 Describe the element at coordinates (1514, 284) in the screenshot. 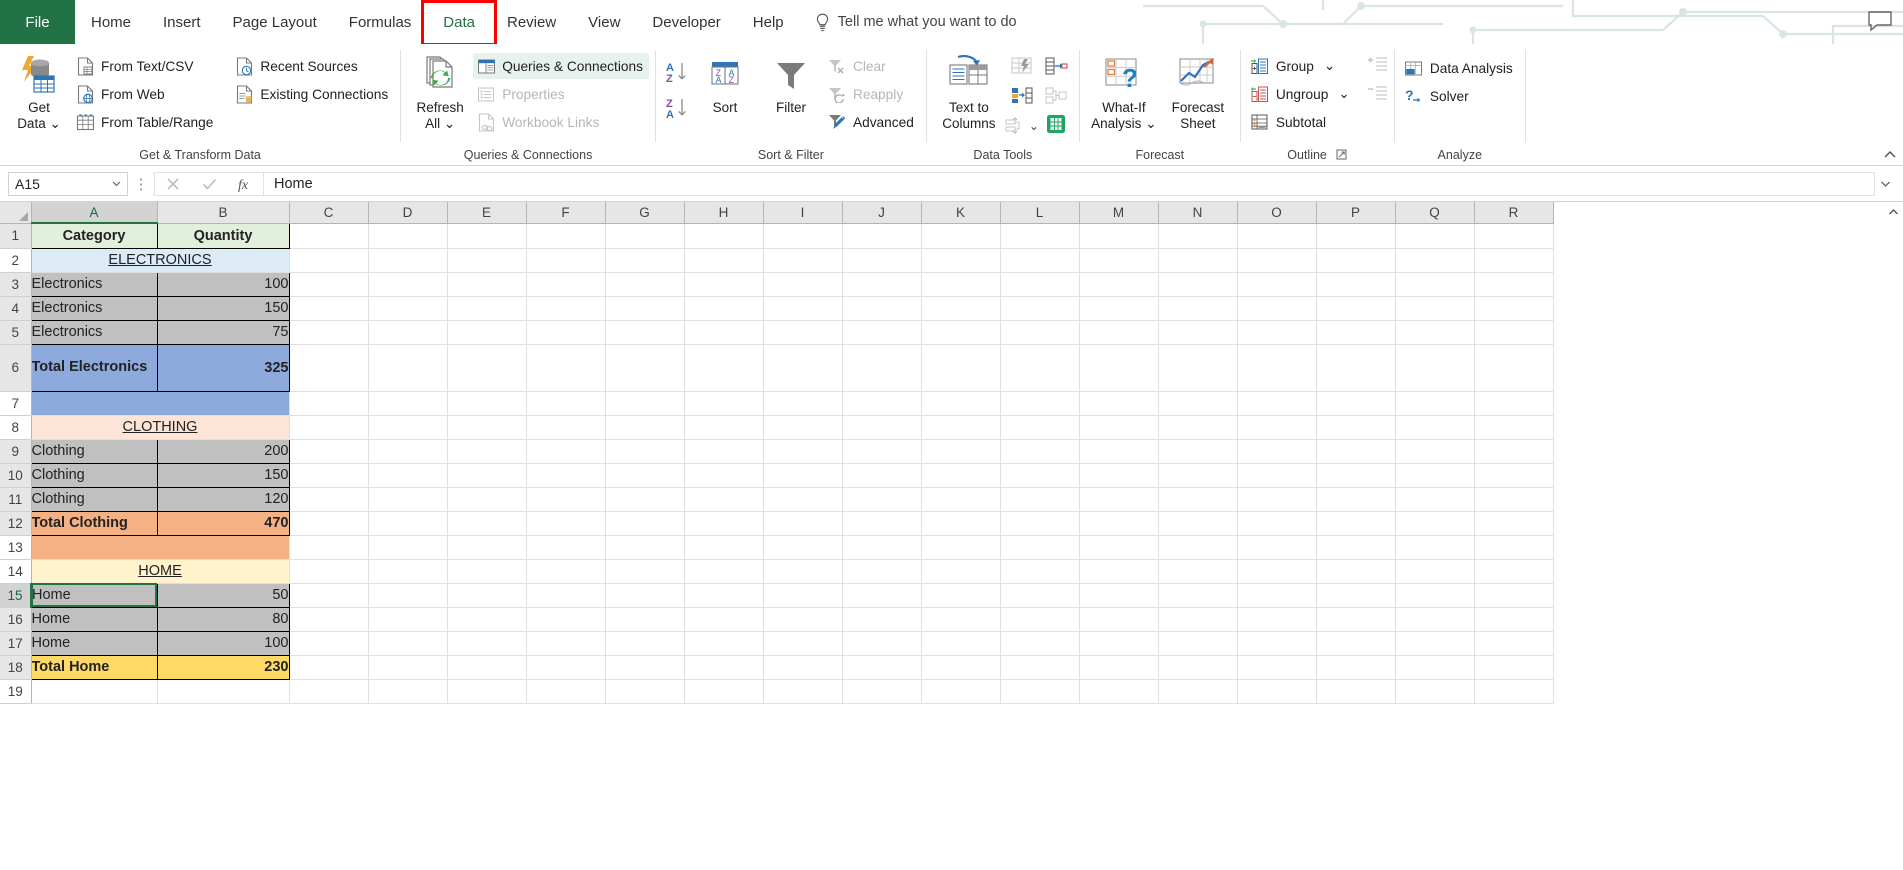

I see `cell-r3` at that location.